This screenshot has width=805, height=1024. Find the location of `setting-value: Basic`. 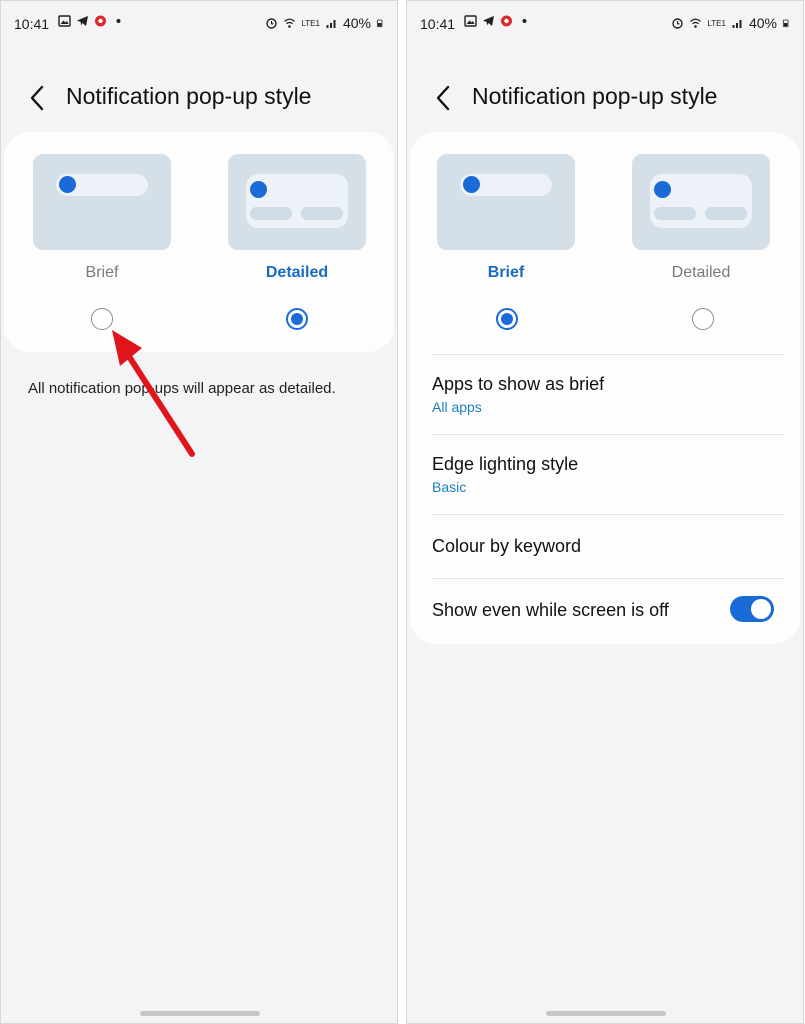

setting-value: Basic is located at coordinates (449, 487).